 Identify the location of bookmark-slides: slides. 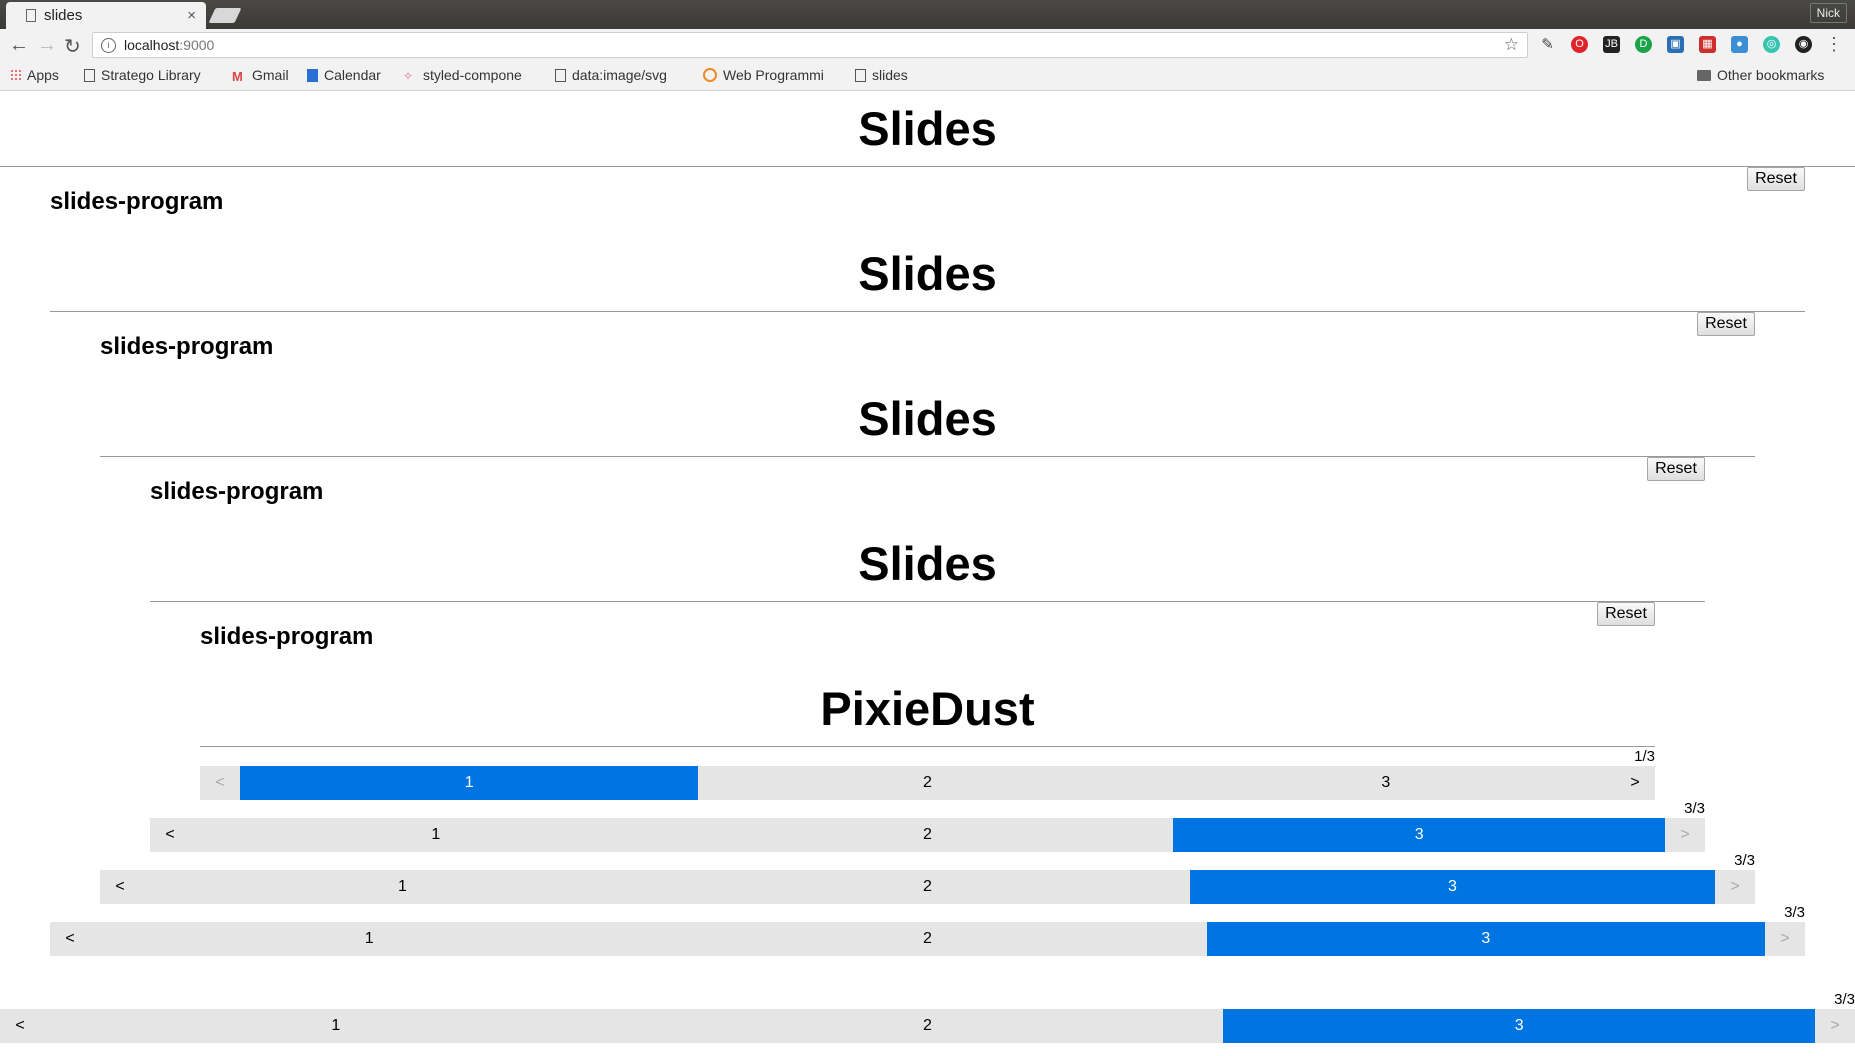
(881, 75).